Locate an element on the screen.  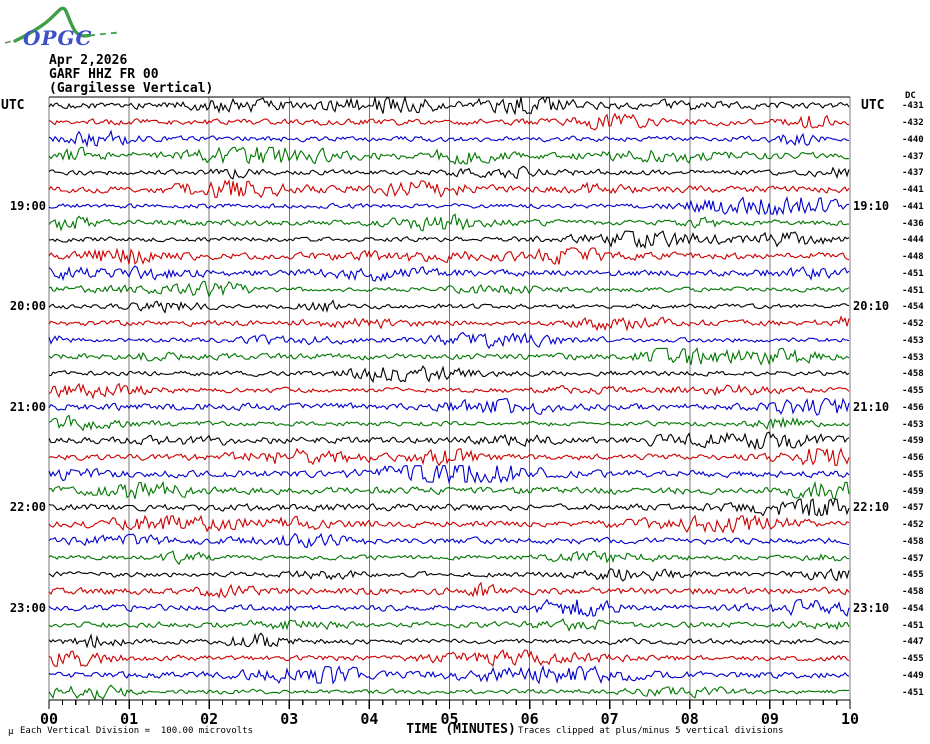
x-tick-label-09: 09 is located at coordinates (769, 719).